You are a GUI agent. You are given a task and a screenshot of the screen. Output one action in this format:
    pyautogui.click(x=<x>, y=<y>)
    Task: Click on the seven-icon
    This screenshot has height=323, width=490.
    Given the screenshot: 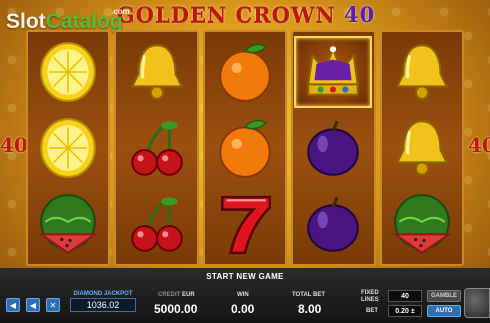 What is the action you would take?
    pyautogui.click(x=246, y=225)
    